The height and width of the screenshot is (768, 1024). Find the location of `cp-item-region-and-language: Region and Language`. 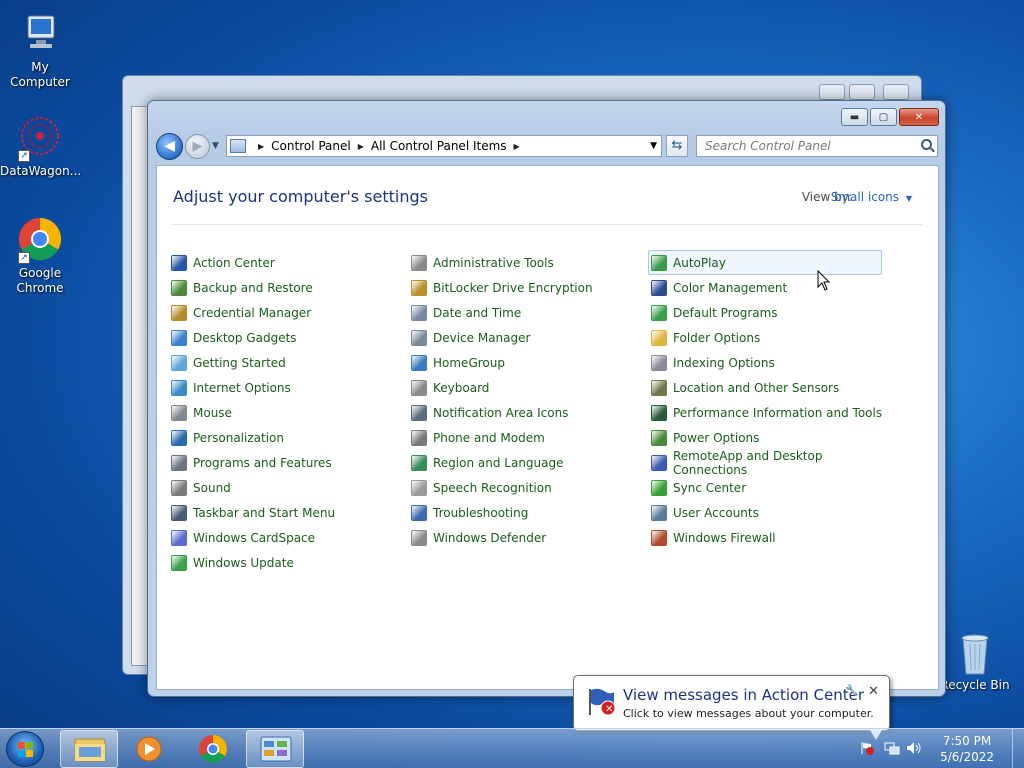

cp-item-region-and-language: Region and Language is located at coordinates (529, 462).